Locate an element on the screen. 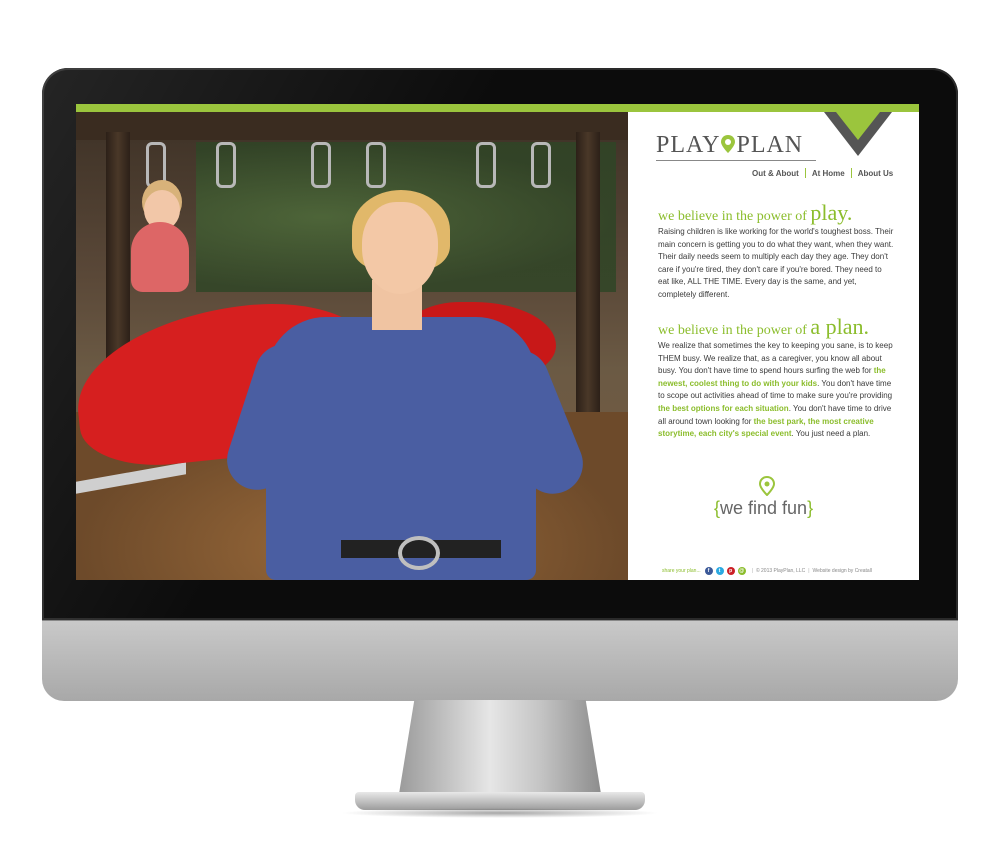 The width and height of the screenshot is (1000, 857). highlight-link: the best options for each situation is located at coordinates (723, 408).